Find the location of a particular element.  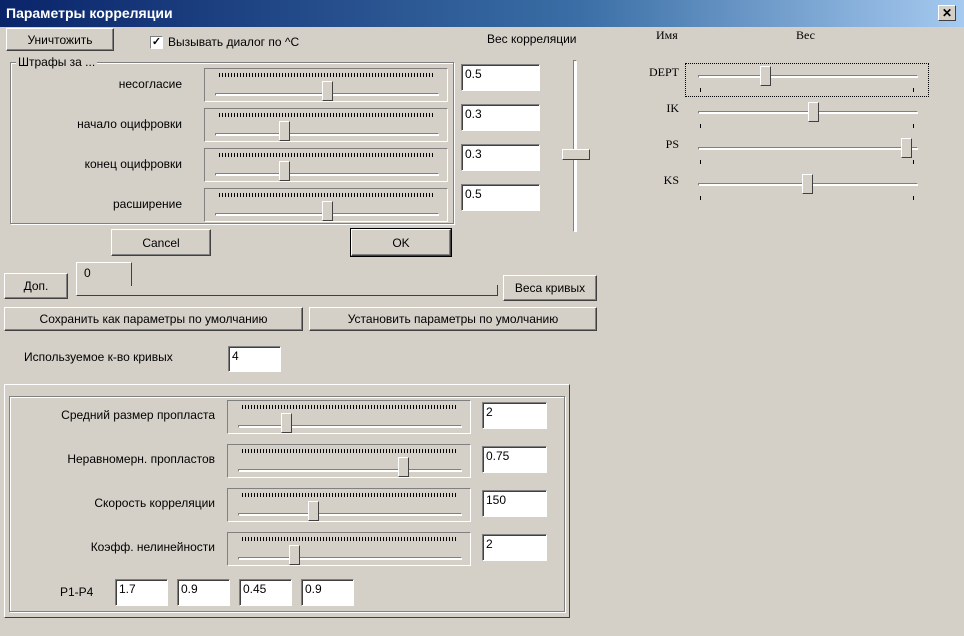

destroy-button: Уничтожить is located at coordinates (60, 39).